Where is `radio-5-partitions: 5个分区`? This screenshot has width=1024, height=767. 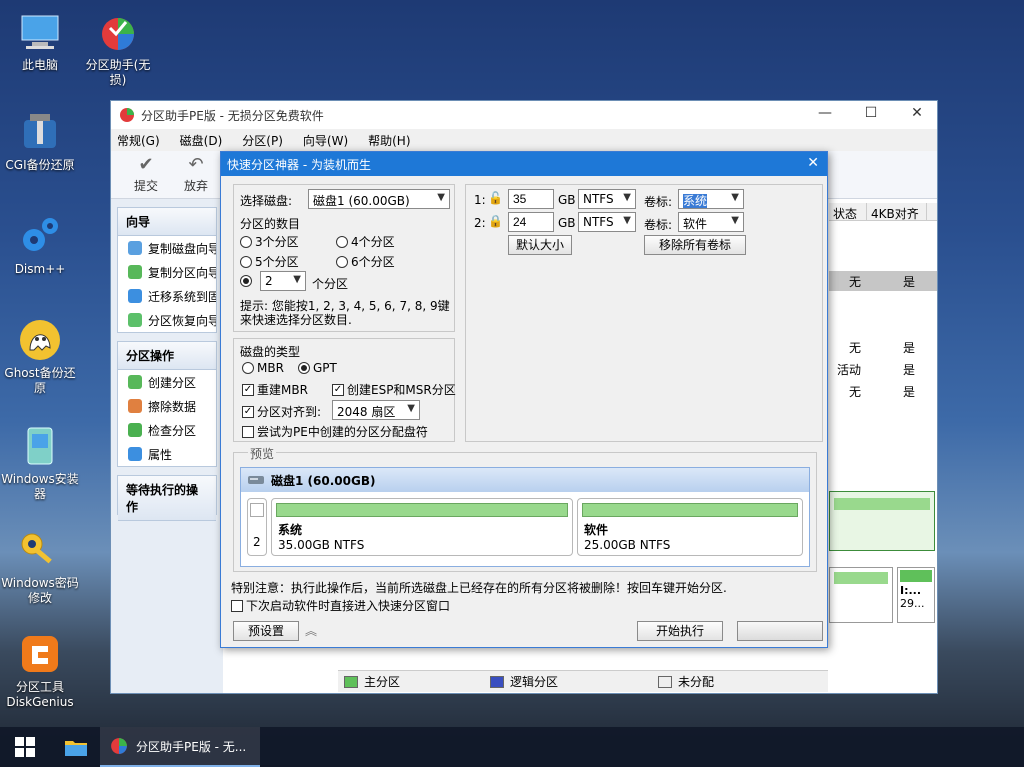
radio-5-partitions: 5个分区 is located at coordinates (269, 261).